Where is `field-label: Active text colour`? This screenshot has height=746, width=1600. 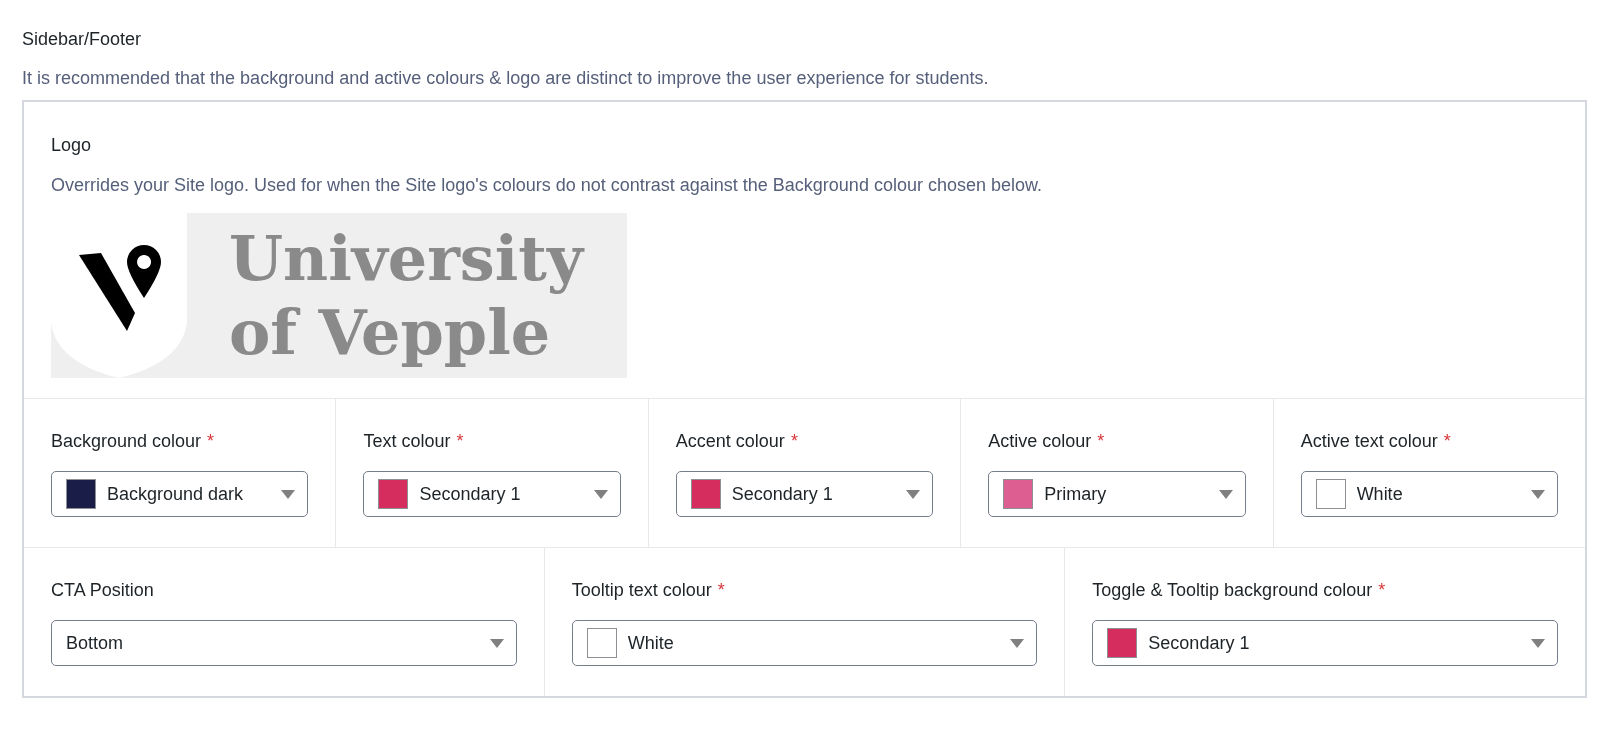 field-label: Active text colour is located at coordinates (1369, 441).